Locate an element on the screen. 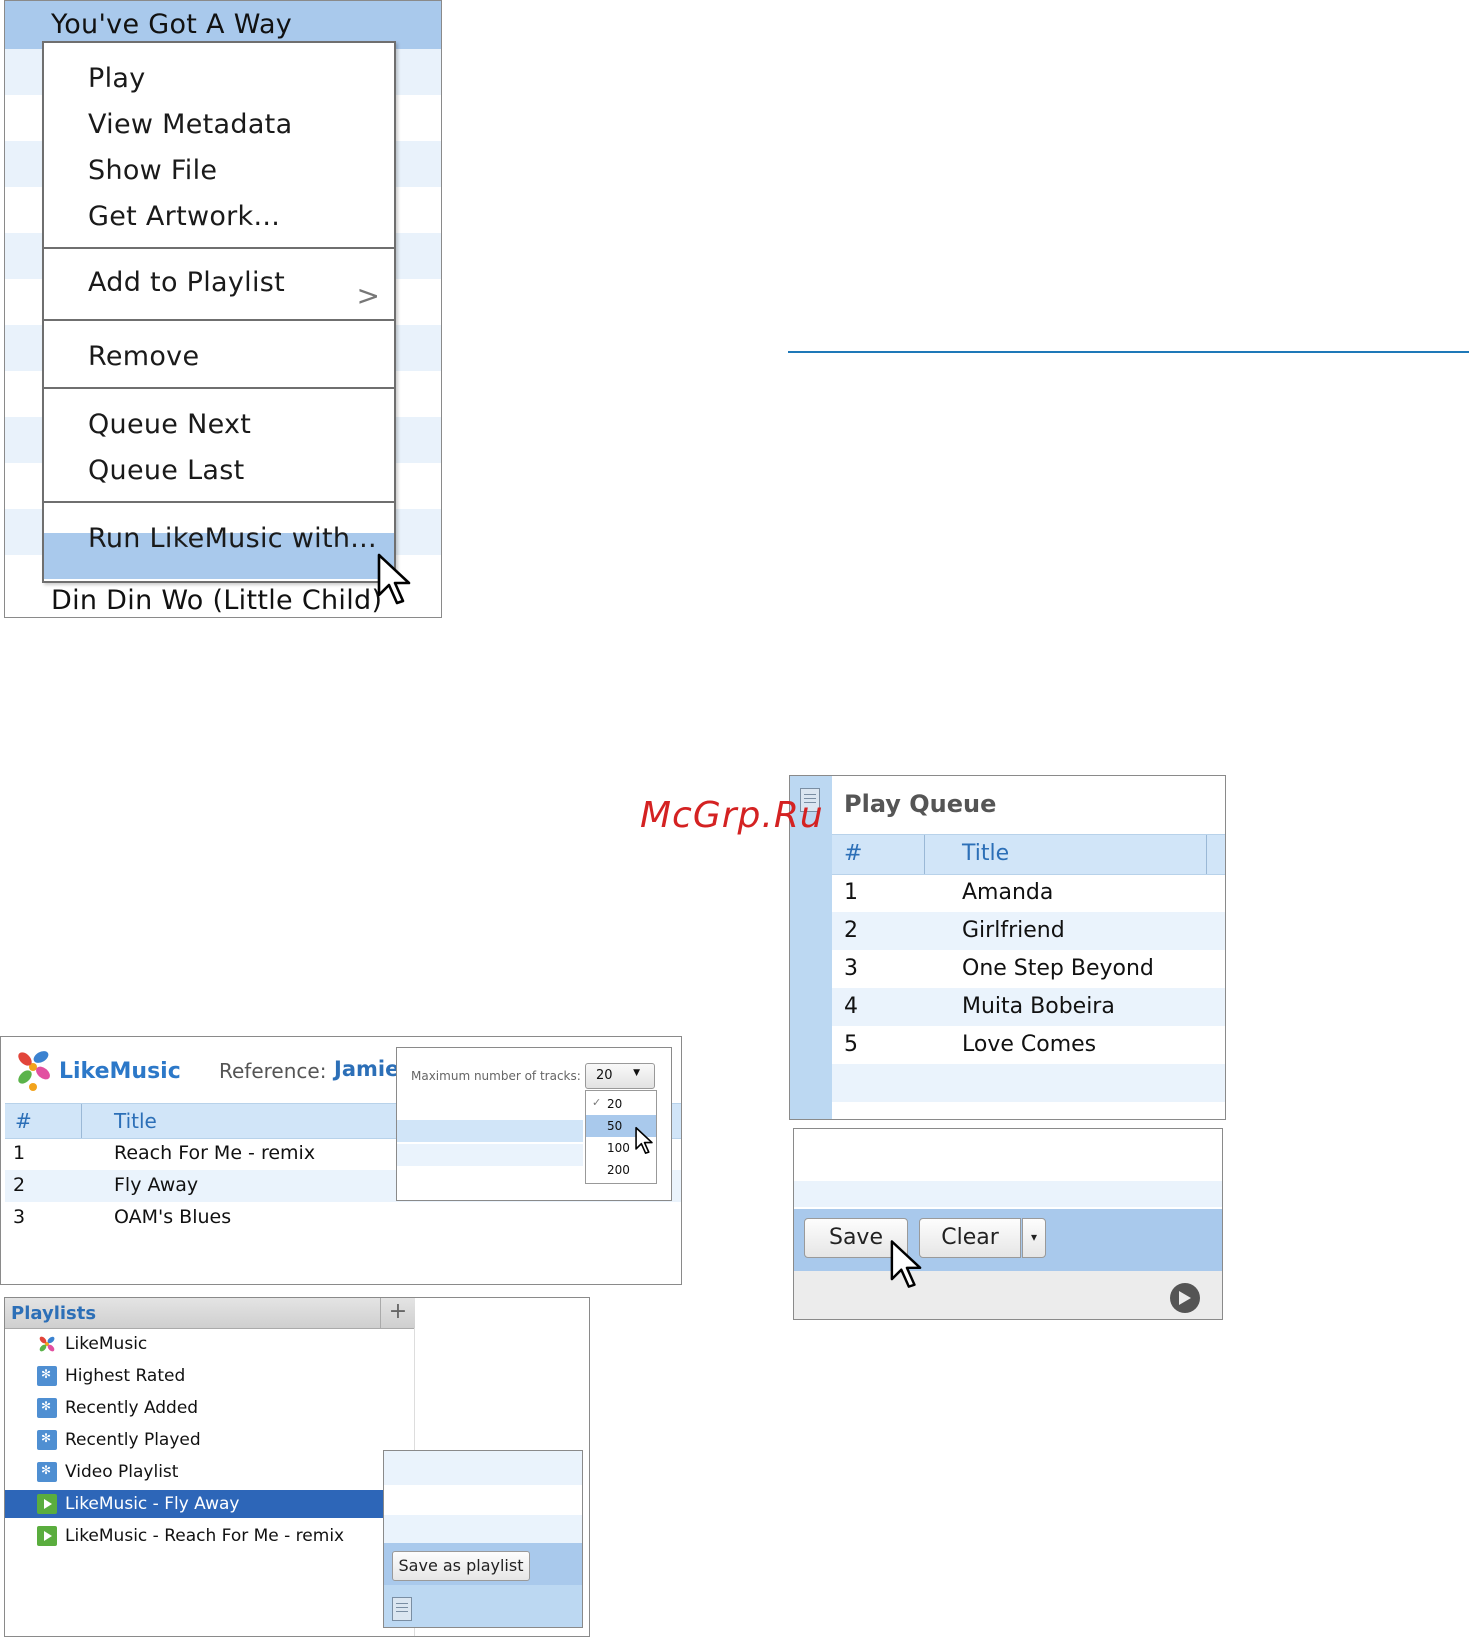 The image size is (1469, 1637). chevron-down-icon: ▼ is located at coordinates (636, 1073).